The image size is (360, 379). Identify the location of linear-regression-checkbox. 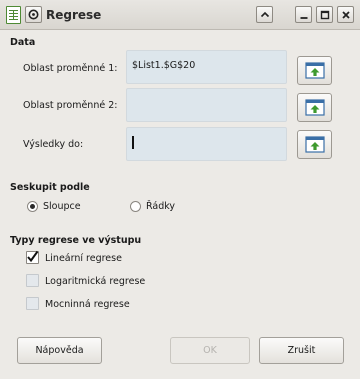
(32, 257).